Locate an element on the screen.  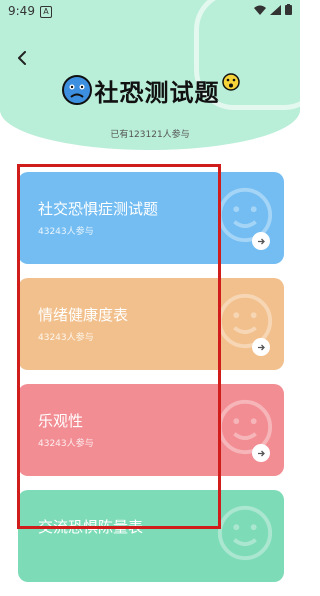
smile-watermark-icon is located at coordinates (245, 533).